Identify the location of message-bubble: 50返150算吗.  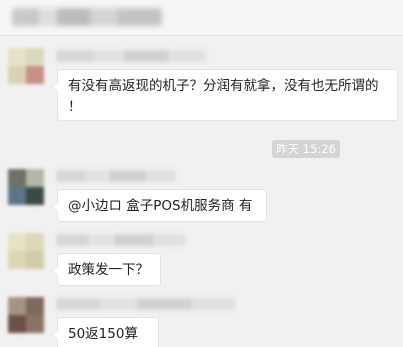
(105, 332).